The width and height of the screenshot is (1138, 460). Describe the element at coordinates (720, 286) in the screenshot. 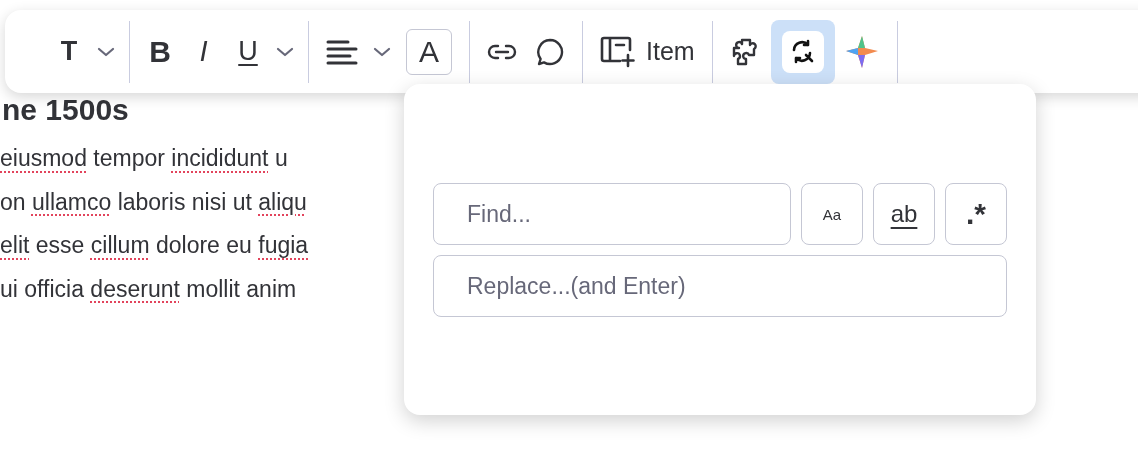

I see `replace-field: Replace...(and Enter)` at that location.